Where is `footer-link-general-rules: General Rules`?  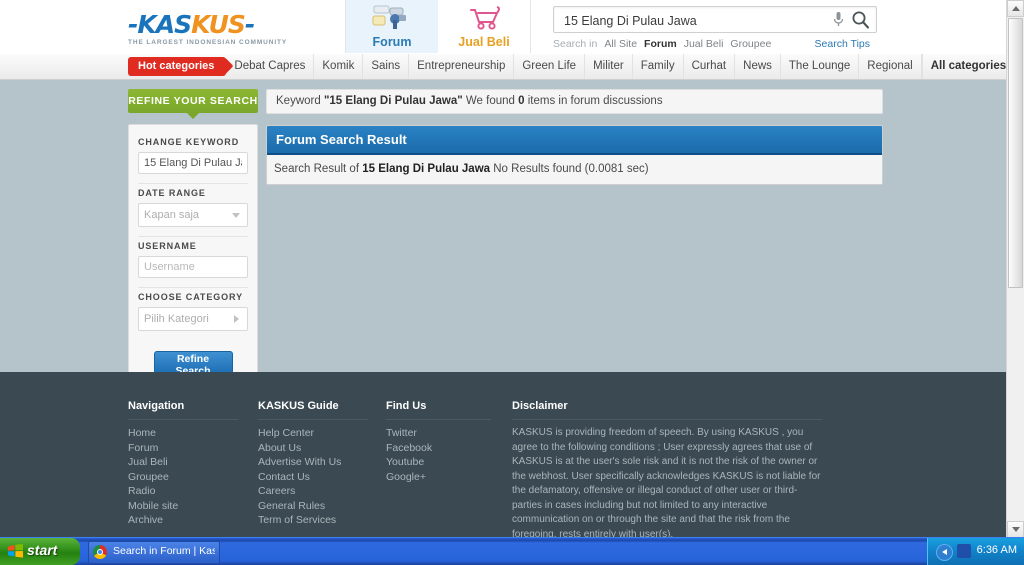
footer-link-general-rules: General Rules is located at coordinates (313, 506).